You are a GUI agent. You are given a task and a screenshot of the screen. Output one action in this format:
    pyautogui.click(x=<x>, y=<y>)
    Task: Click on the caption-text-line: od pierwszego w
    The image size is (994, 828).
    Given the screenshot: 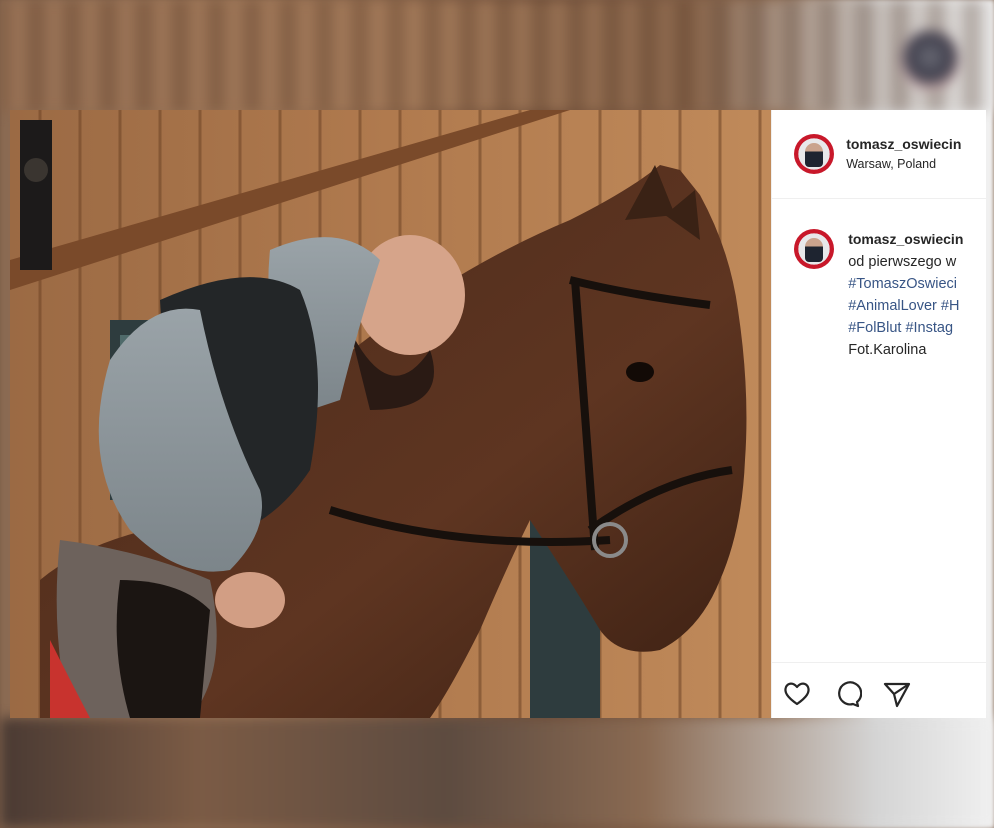 What is the action you would take?
    pyautogui.click(x=902, y=262)
    